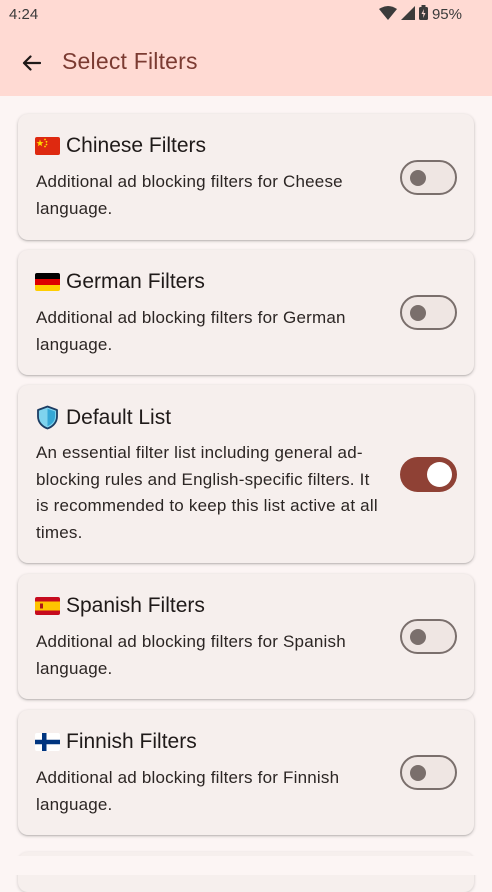  I want to click on filter-toggle-spanish, so click(428, 636).